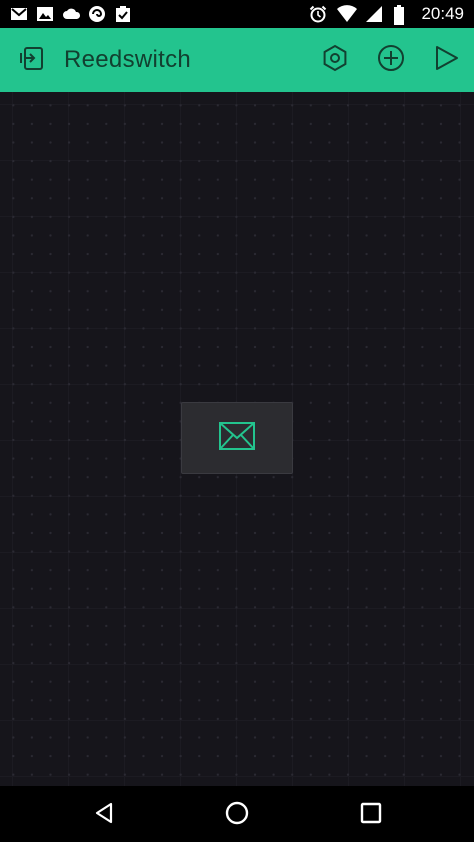  I want to click on battery-icon, so click(402, 15).